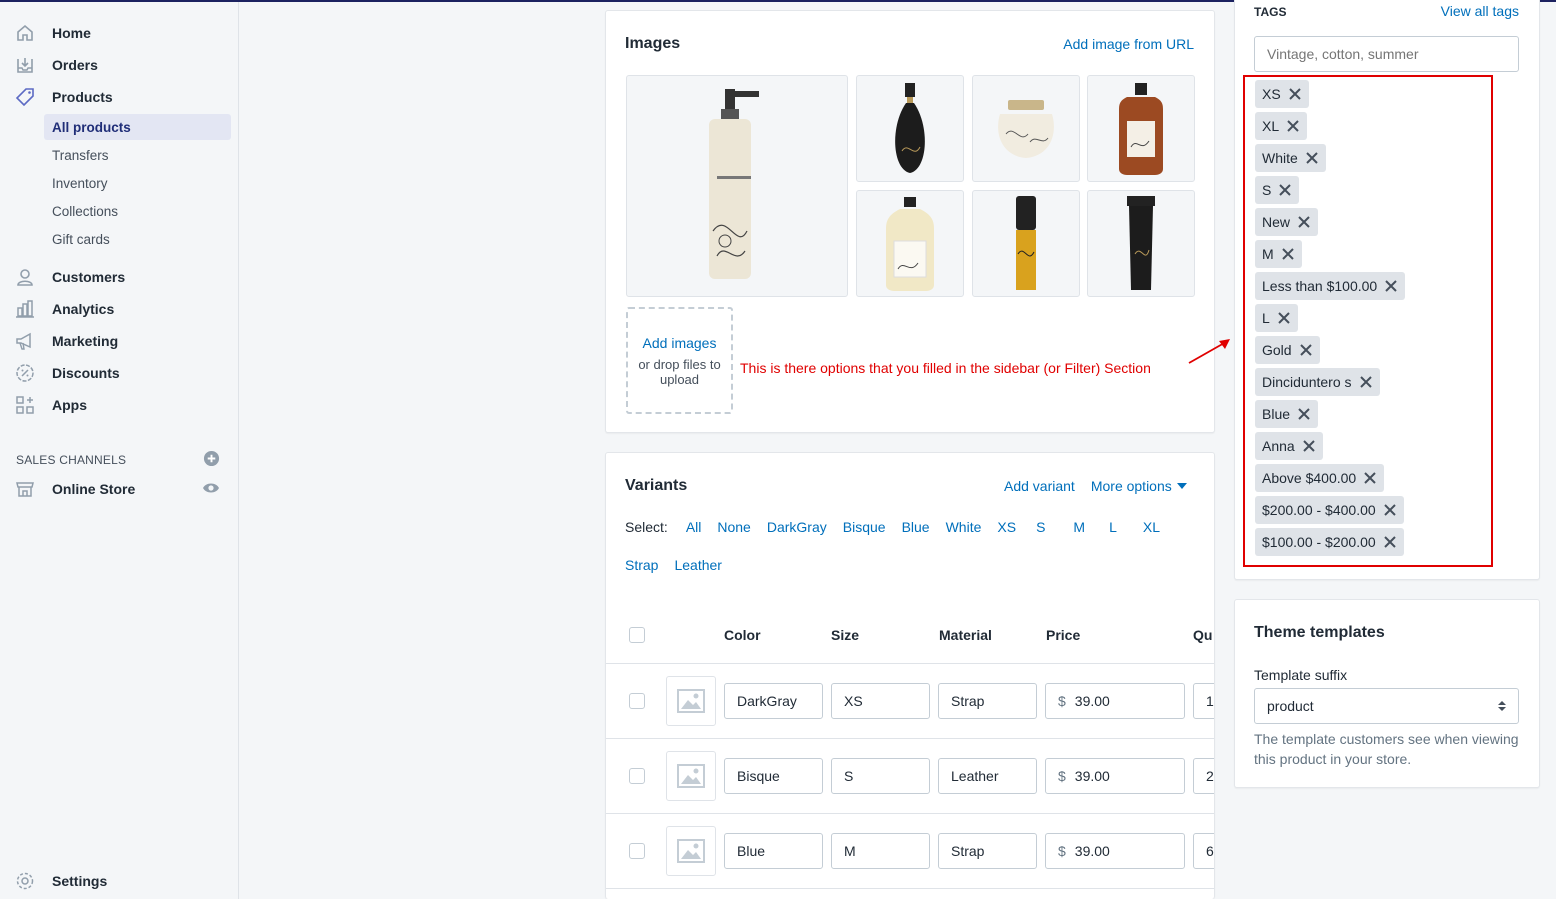  Describe the element at coordinates (773, 851) in the screenshot. I see `variant-color-input: Blue` at that location.